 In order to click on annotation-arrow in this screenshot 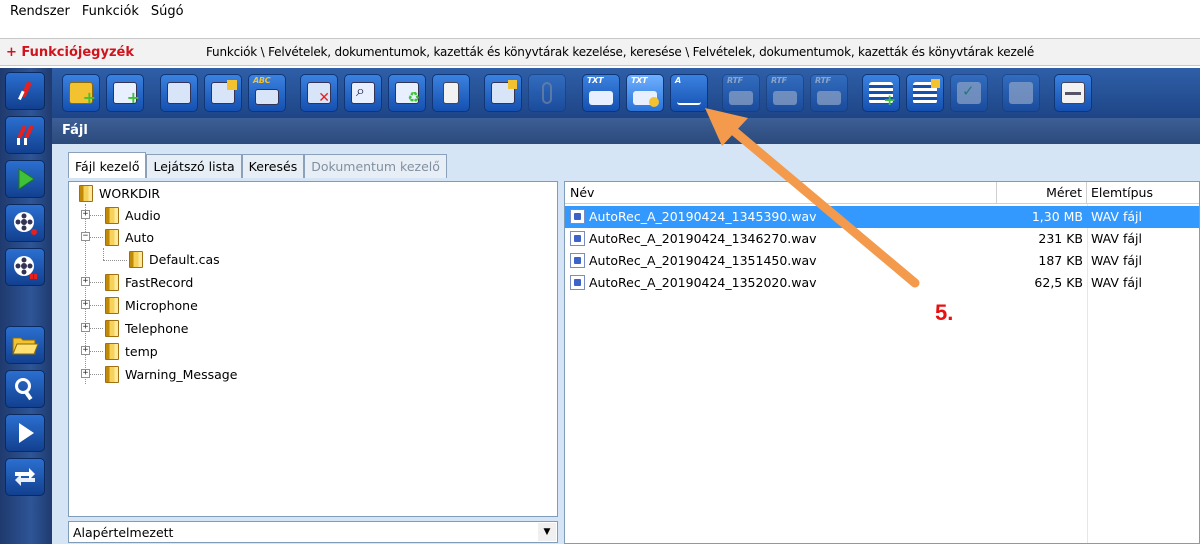, I will do `click(812, 198)`.